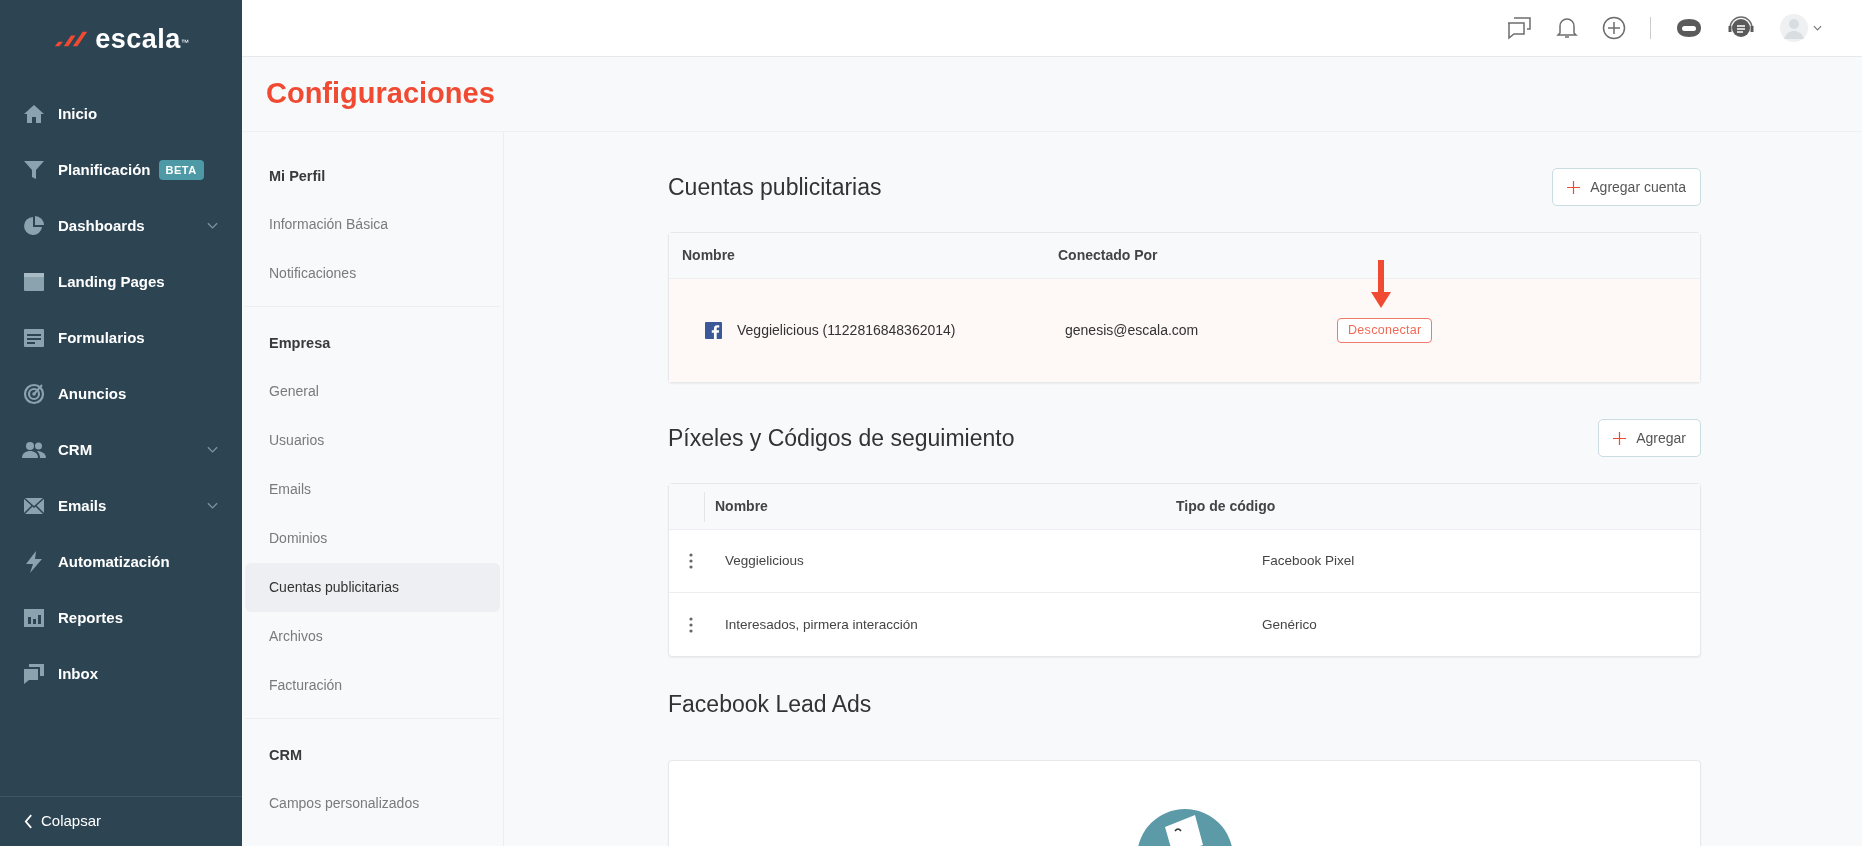  I want to click on target-icon, so click(34, 394).